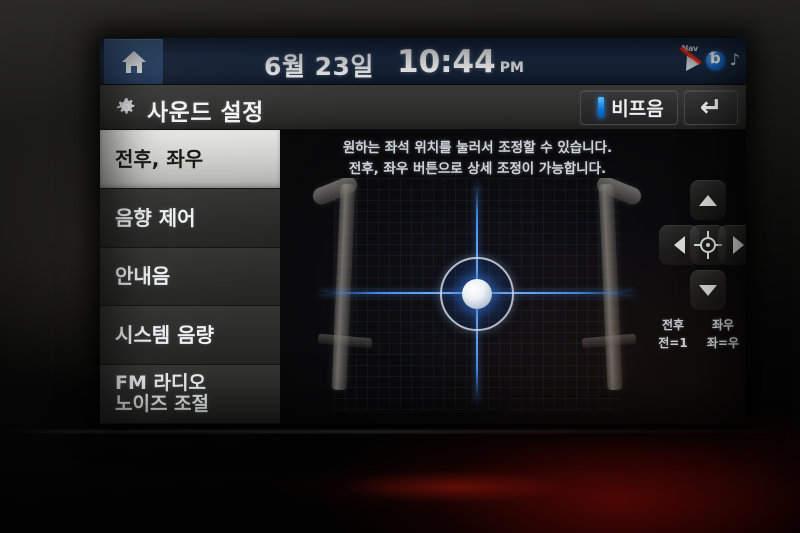  Describe the element at coordinates (162, 393) in the screenshot. I see `sidebar-item-label: FM 라디오 노이즈 조절` at that location.